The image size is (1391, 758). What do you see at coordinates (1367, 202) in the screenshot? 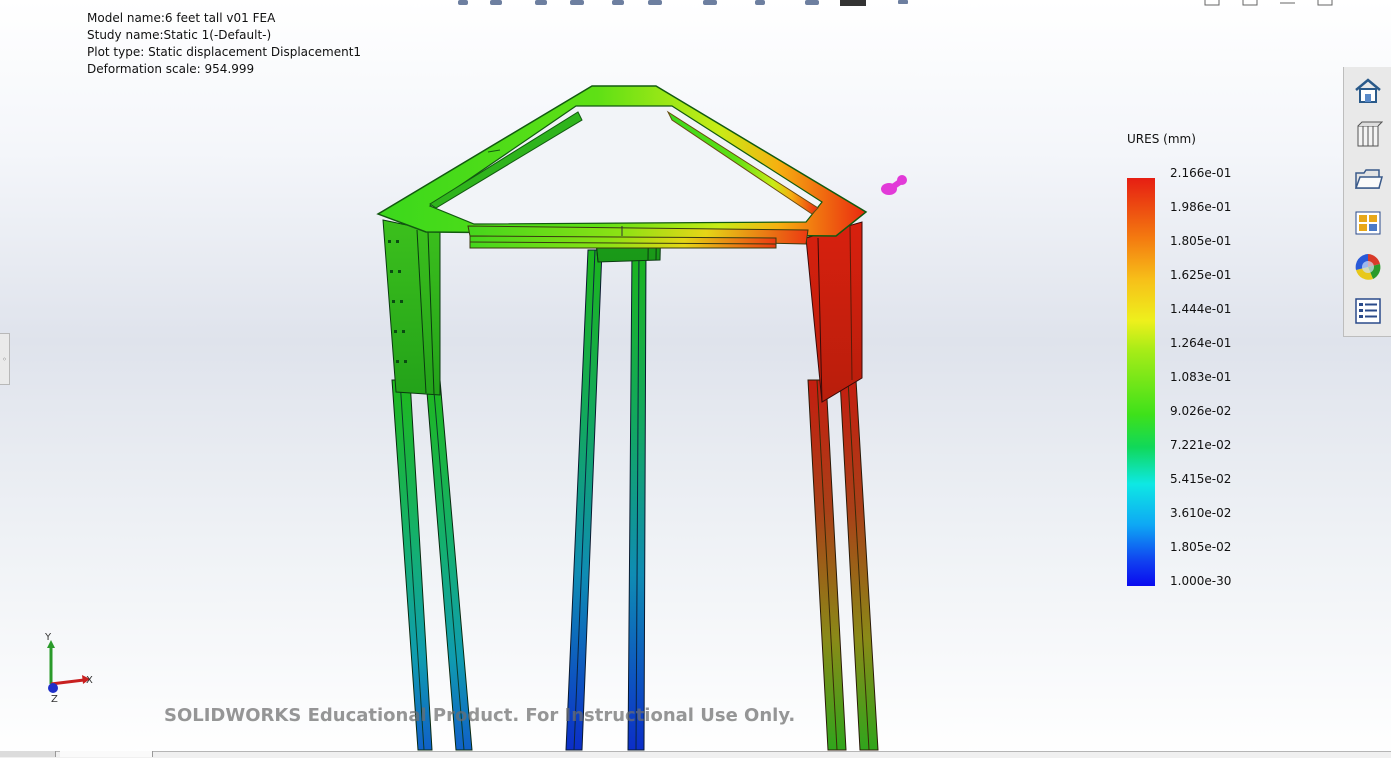
I see `task-pane` at bounding box center [1367, 202].